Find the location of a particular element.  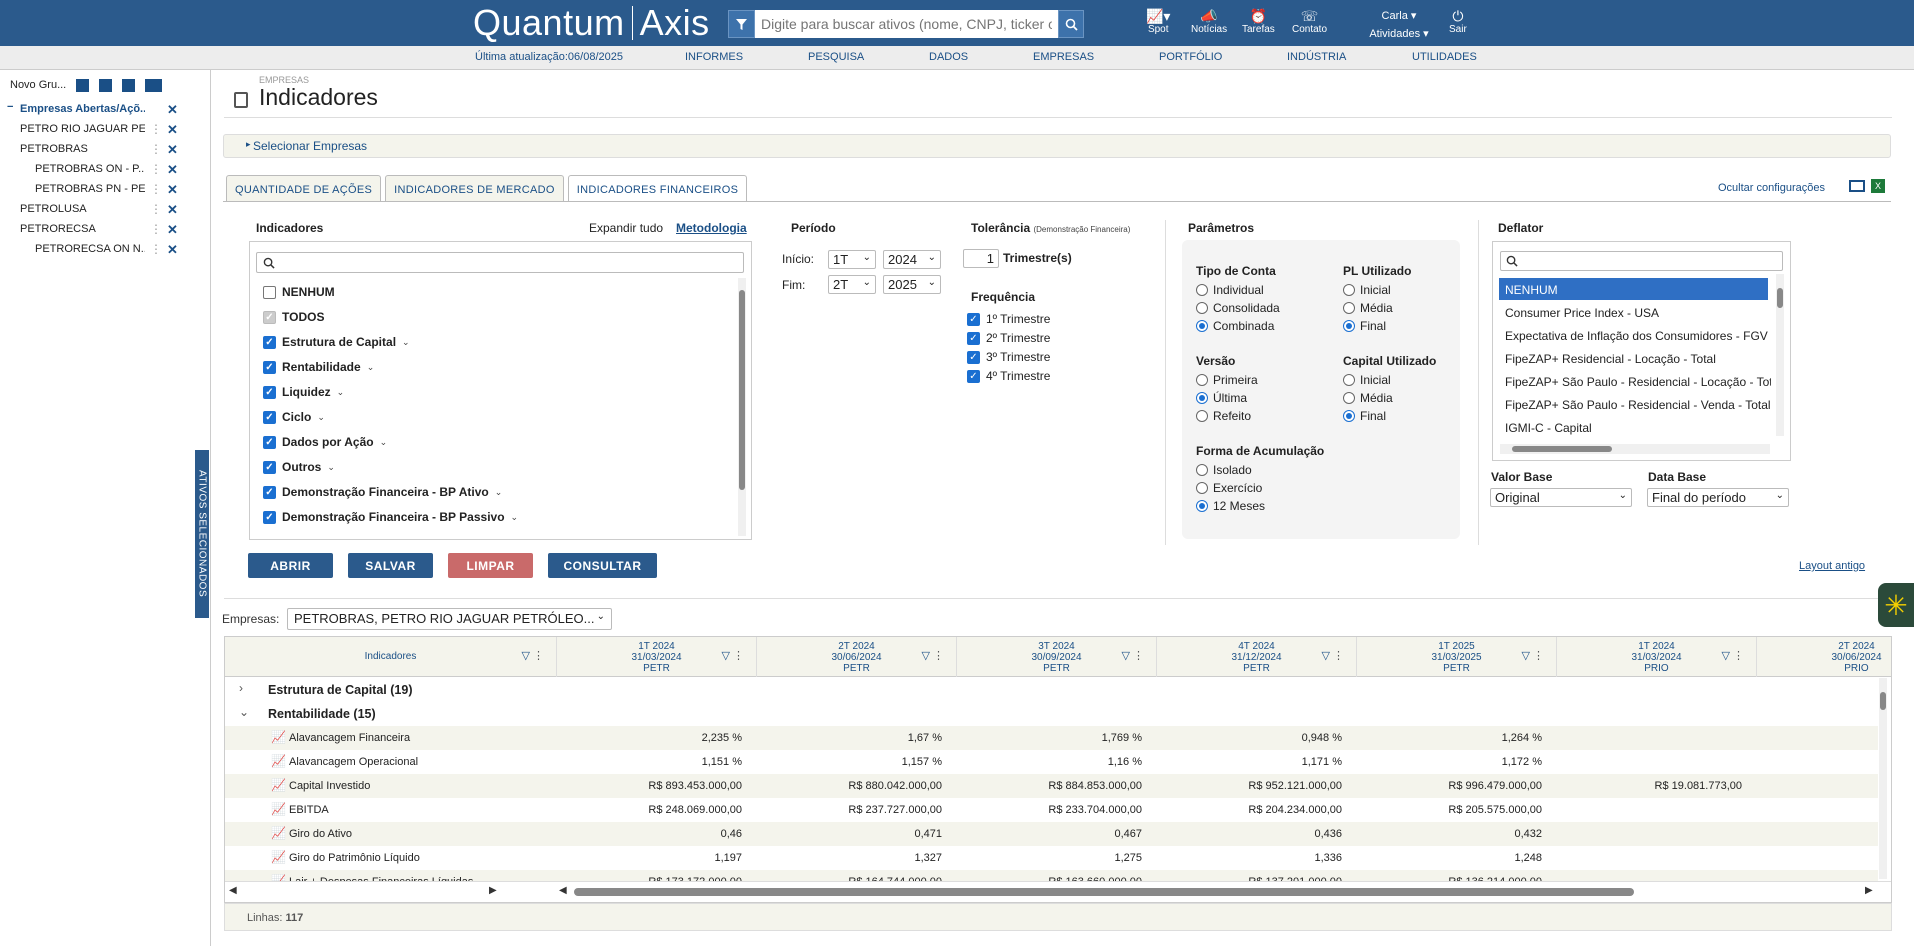

menu-industria: INDÚSTRIA is located at coordinates (1316, 57).